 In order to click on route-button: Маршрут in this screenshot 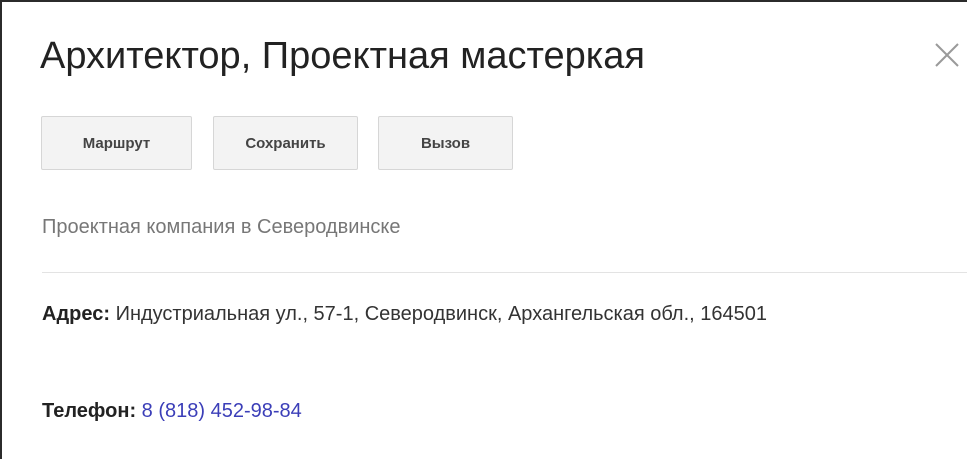, I will do `click(116, 143)`.